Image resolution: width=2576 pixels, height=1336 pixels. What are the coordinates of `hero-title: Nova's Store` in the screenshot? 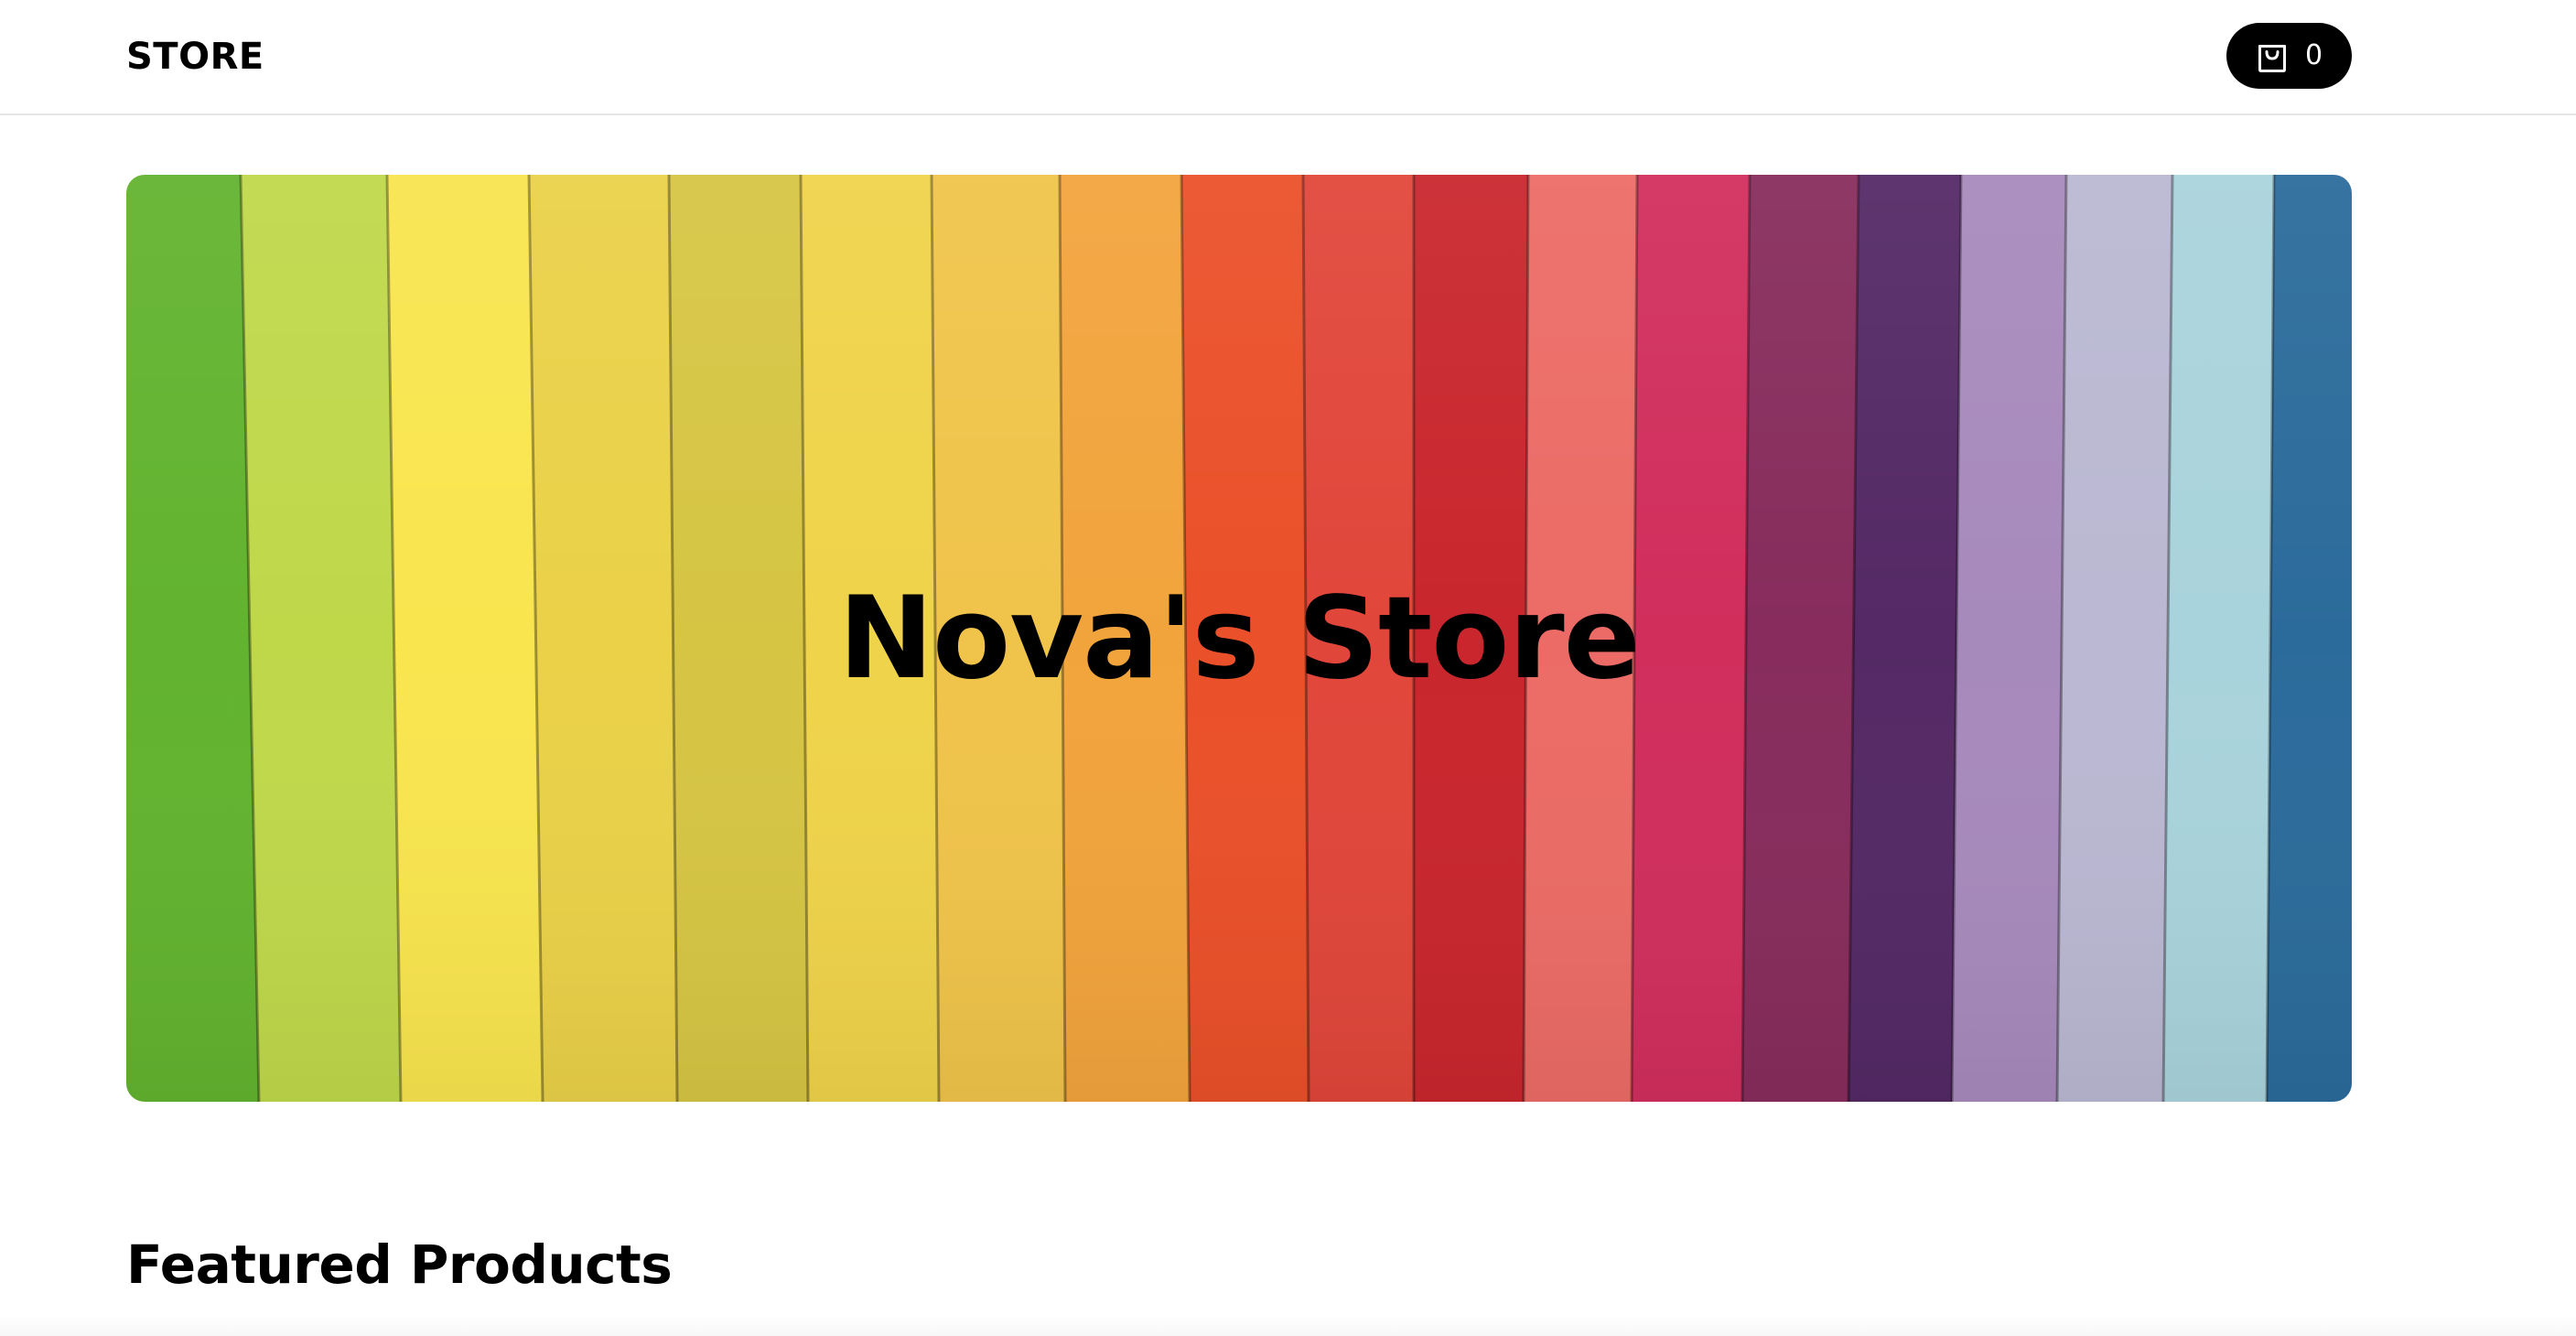 It's located at (1239, 638).